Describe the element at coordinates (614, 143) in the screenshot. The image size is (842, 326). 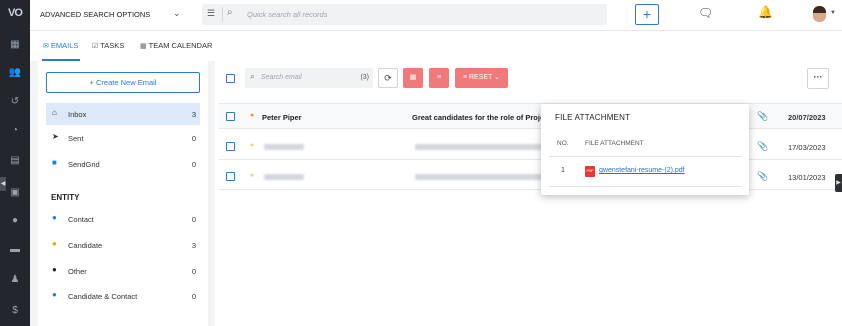
I see `column-header-file: FILE ATTACHMENT` at that location.